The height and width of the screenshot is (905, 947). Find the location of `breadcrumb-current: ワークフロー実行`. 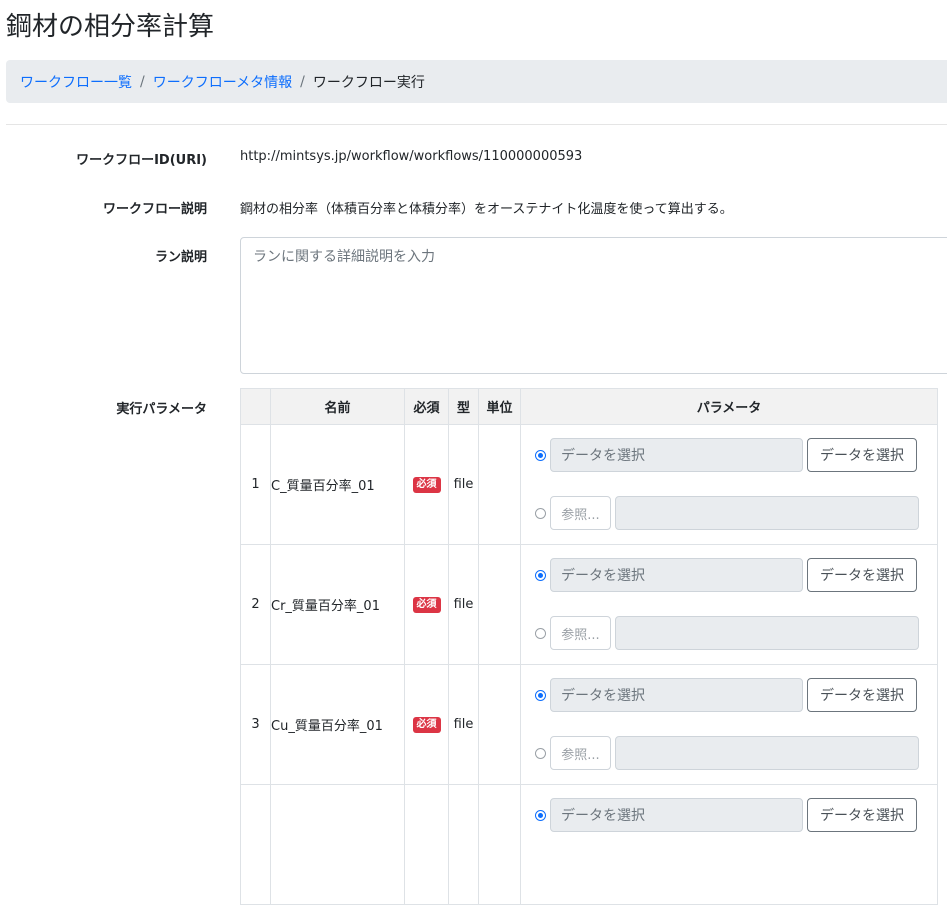

breadcrumb-current: ワークフロー実行 is located at coordinates (368, 82).